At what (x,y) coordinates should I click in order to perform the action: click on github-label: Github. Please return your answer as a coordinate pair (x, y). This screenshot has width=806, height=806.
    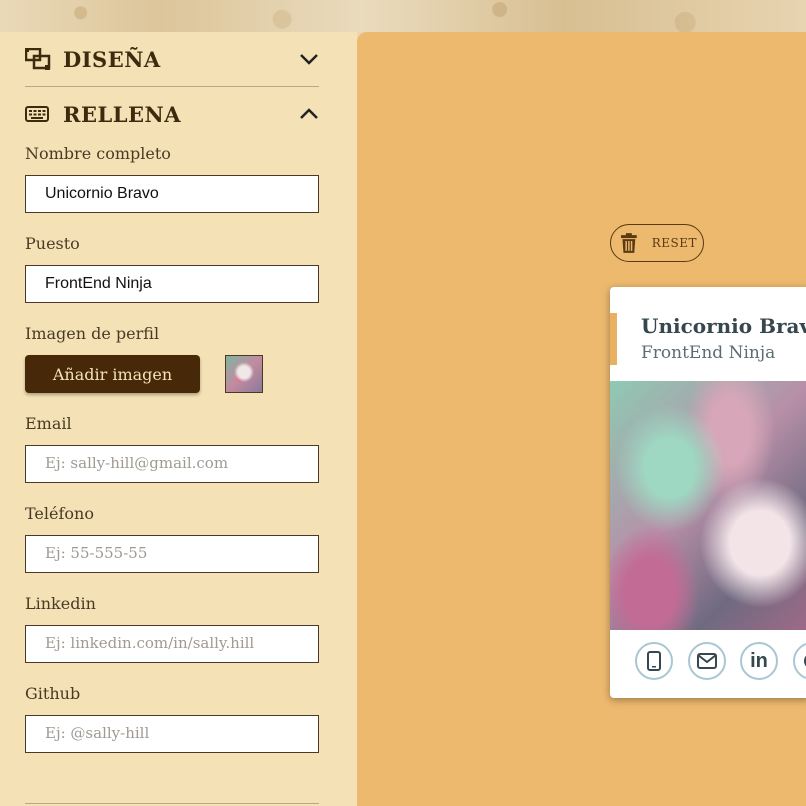
    Looking at the image, I should click on (53, 693).